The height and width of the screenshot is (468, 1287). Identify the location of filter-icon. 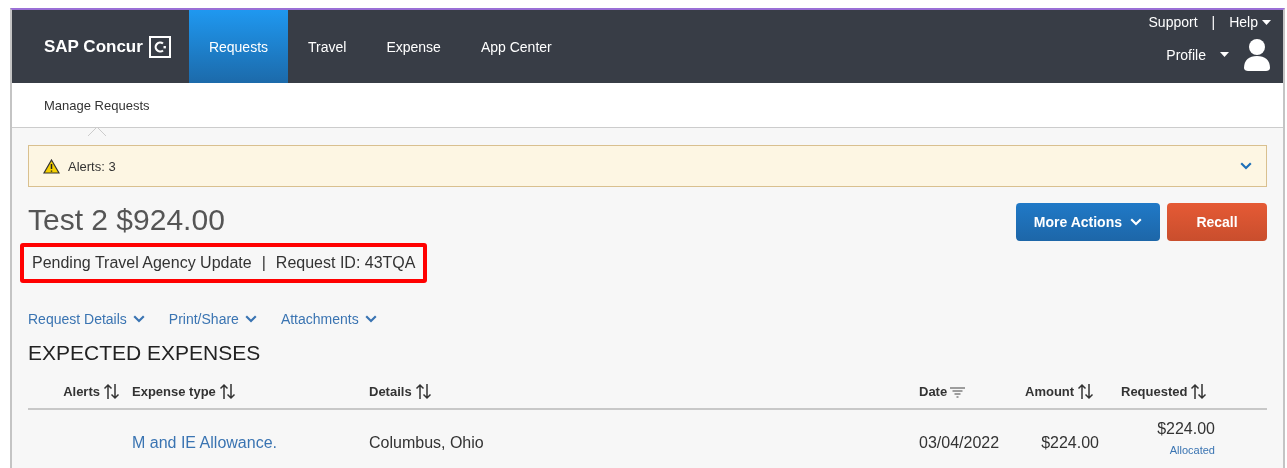
(958, 391).